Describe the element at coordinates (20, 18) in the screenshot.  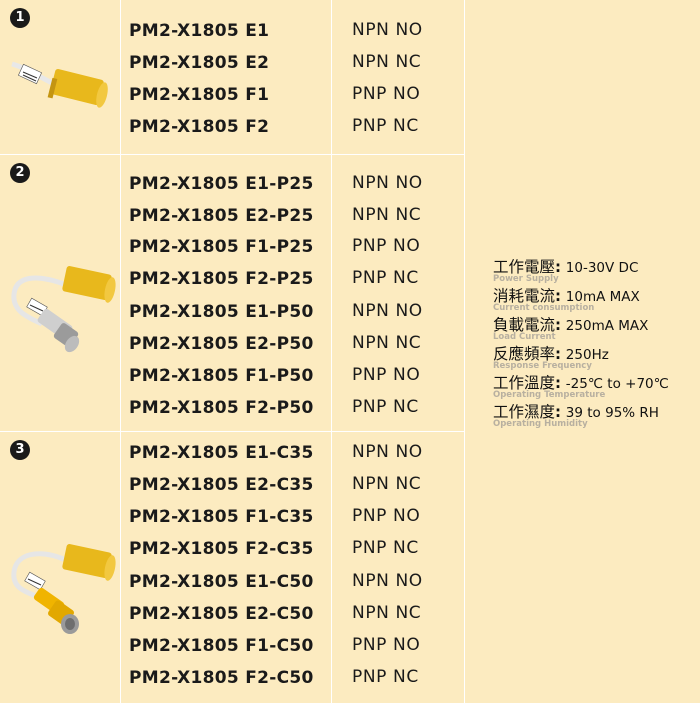
I see `group-number-badge: 1` at that location.